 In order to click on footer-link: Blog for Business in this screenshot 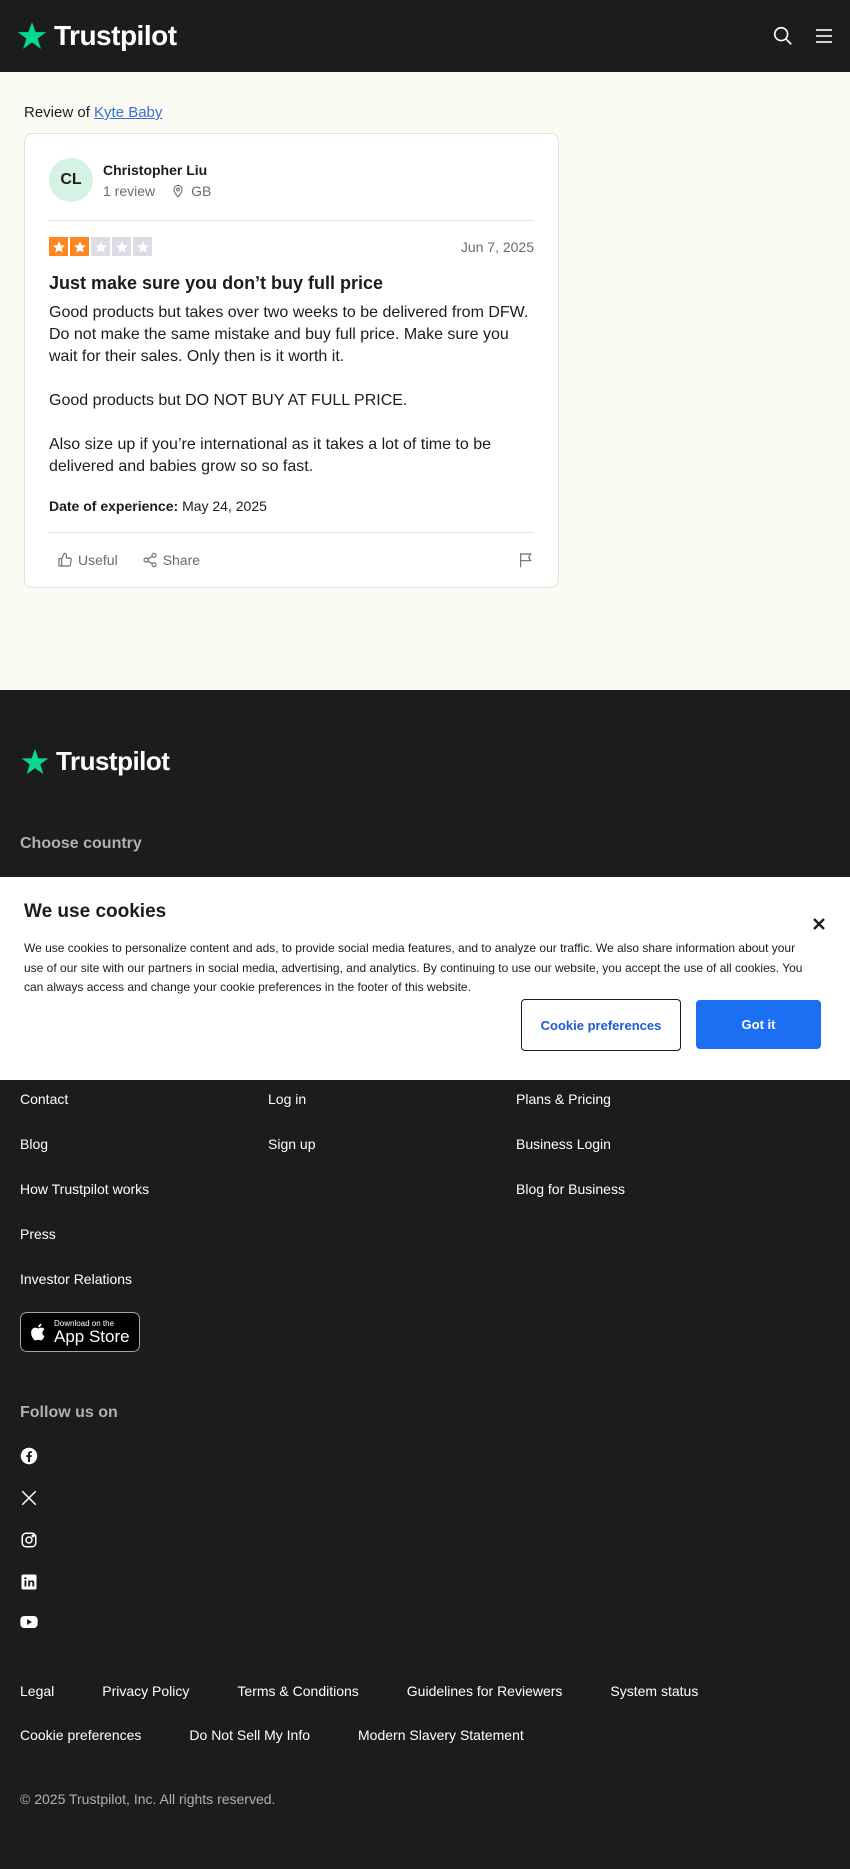, I will do `click(640, 1203)`.